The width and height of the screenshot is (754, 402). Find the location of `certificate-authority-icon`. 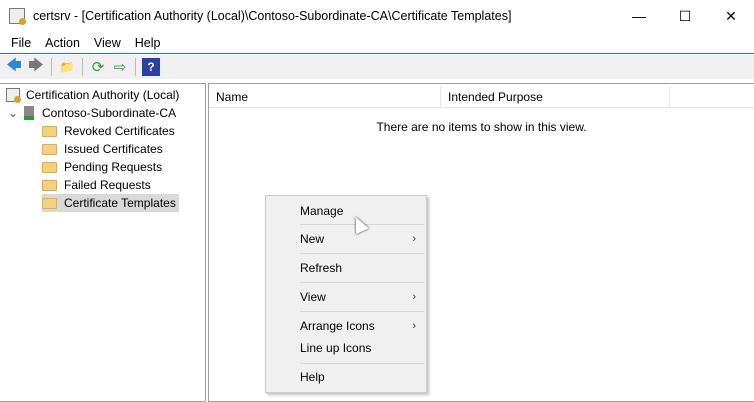

certificate-authority-icon is located at coordinates (13, 95).